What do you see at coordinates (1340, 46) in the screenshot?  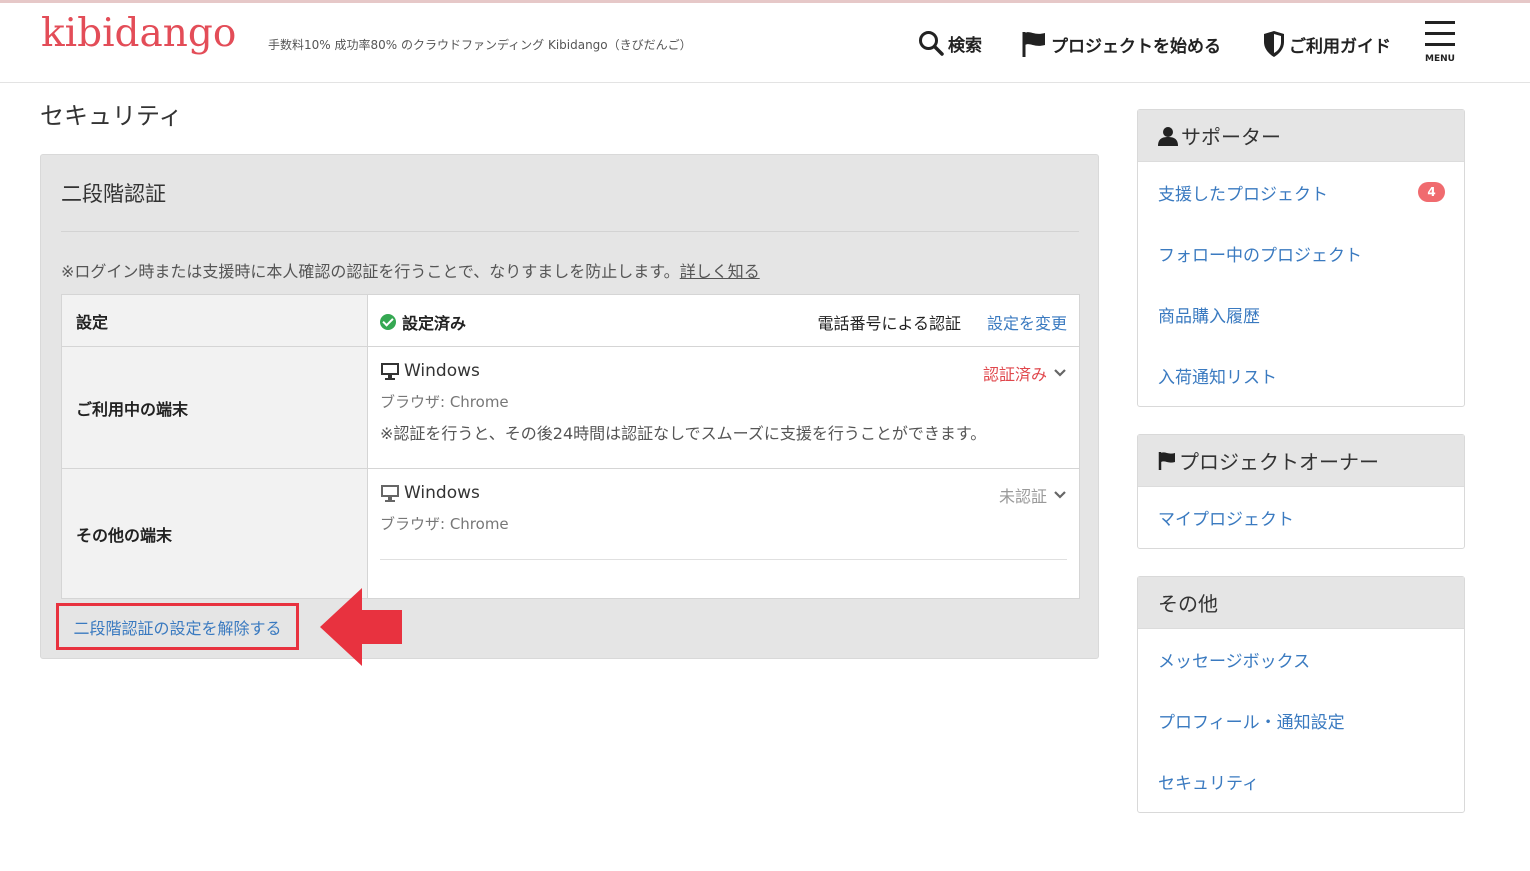 I see `nav-guide-label: ご利用ガイド` at bounding box center [1340, 46].